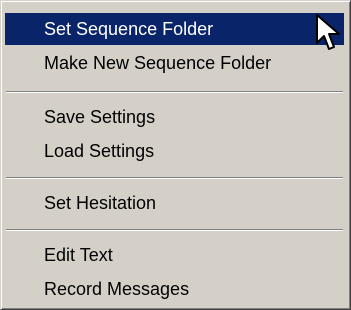  Describe the element at coordinates (117, 289) in the screenshot. I see `menu-item-label: Record Messages` at that location.